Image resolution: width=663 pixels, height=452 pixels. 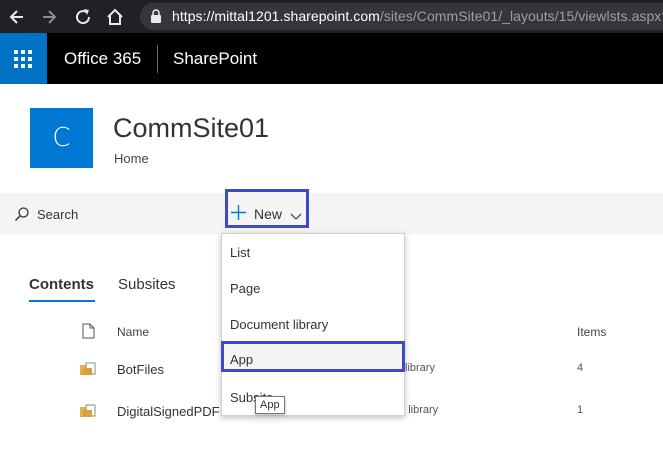 I want to click on plus-icon, so click(x=238, y=215).